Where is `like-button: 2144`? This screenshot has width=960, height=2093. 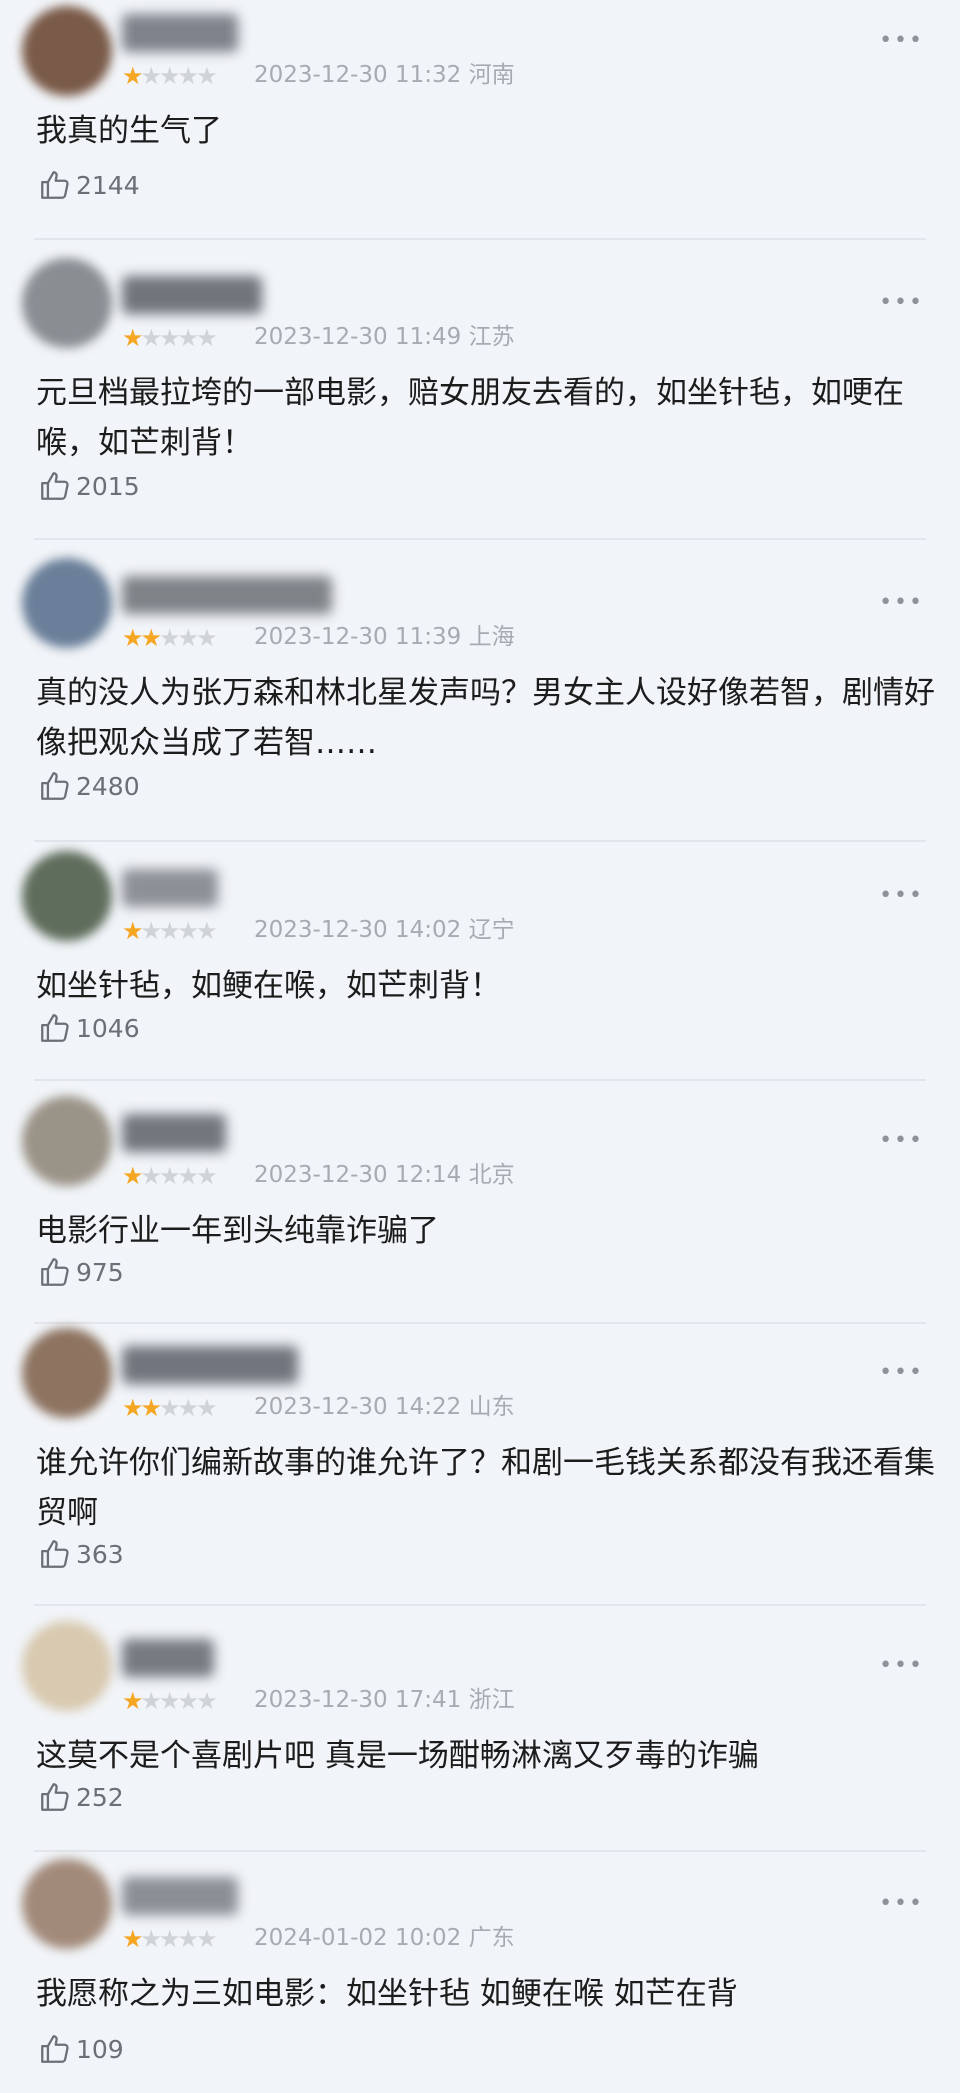
like-button: 2144 is located at coordinates (89, 185).